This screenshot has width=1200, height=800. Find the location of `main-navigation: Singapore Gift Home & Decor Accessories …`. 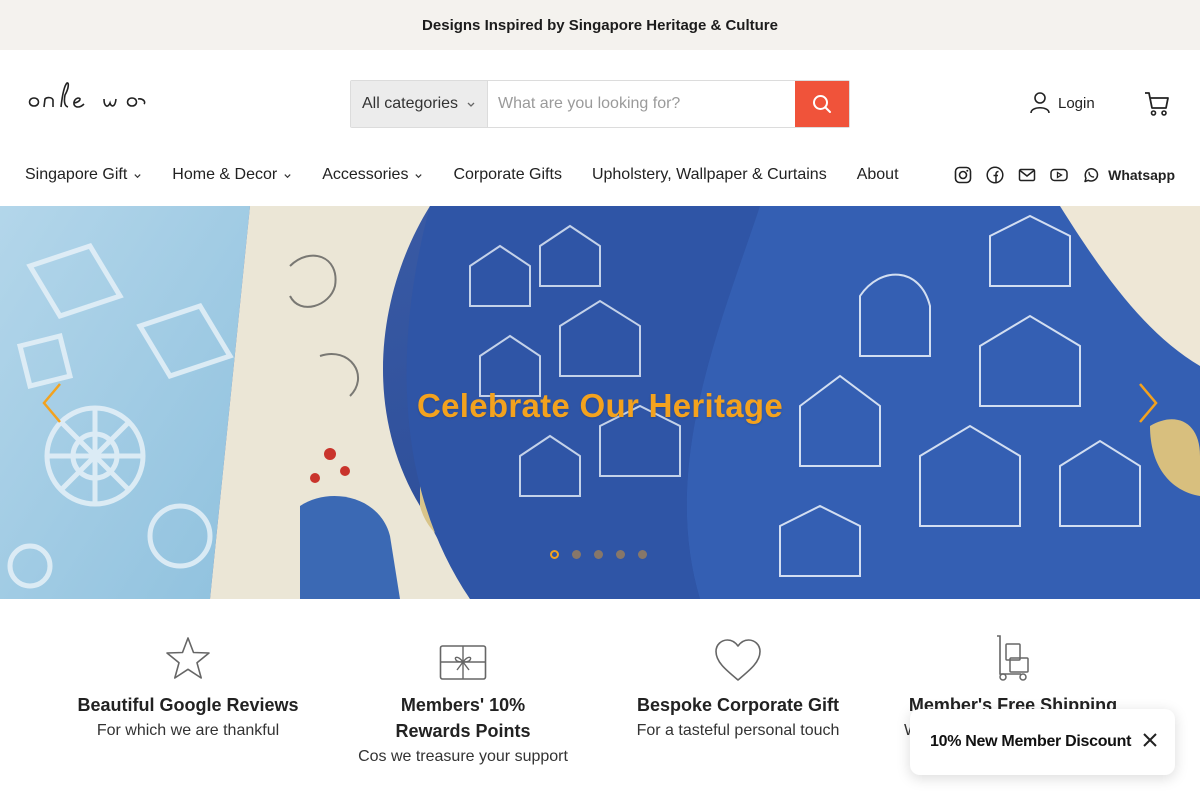

main-navigation: Singapore Gift Home & Decor Accessories … is located at coordinates (600, 180).